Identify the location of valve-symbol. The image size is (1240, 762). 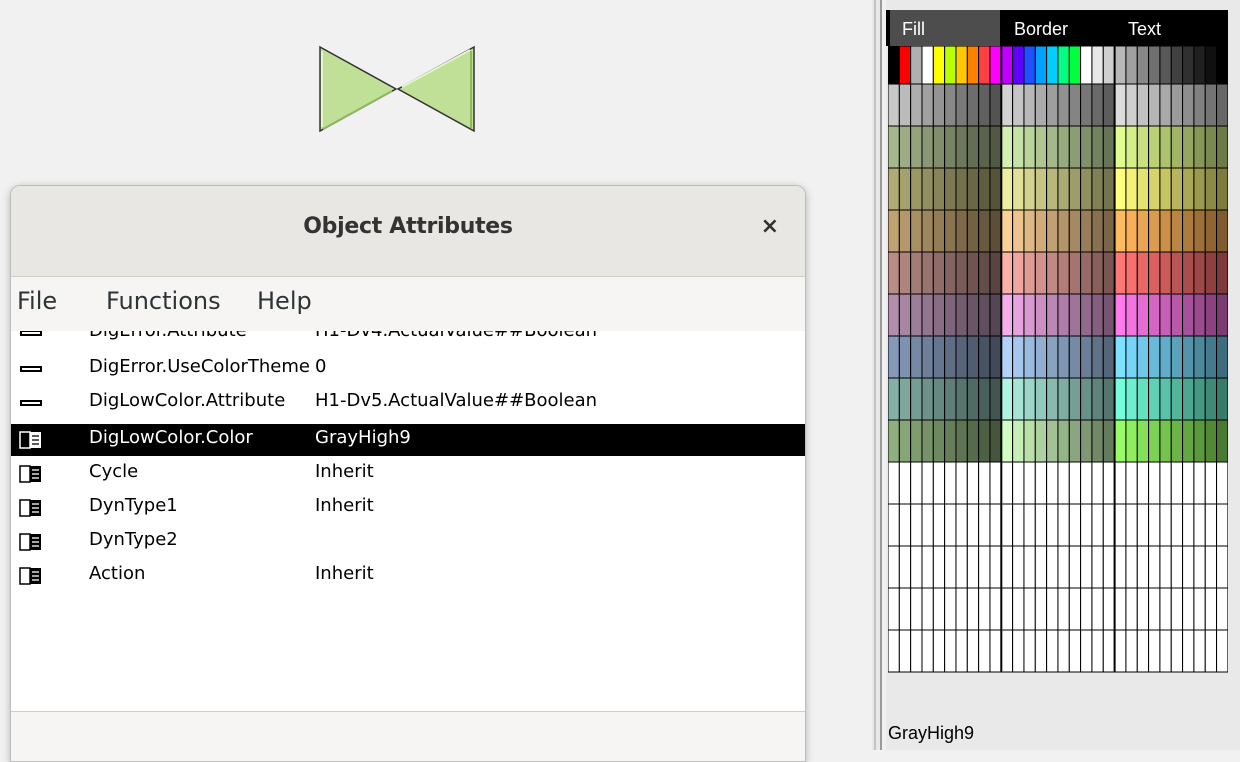
(398, 89).